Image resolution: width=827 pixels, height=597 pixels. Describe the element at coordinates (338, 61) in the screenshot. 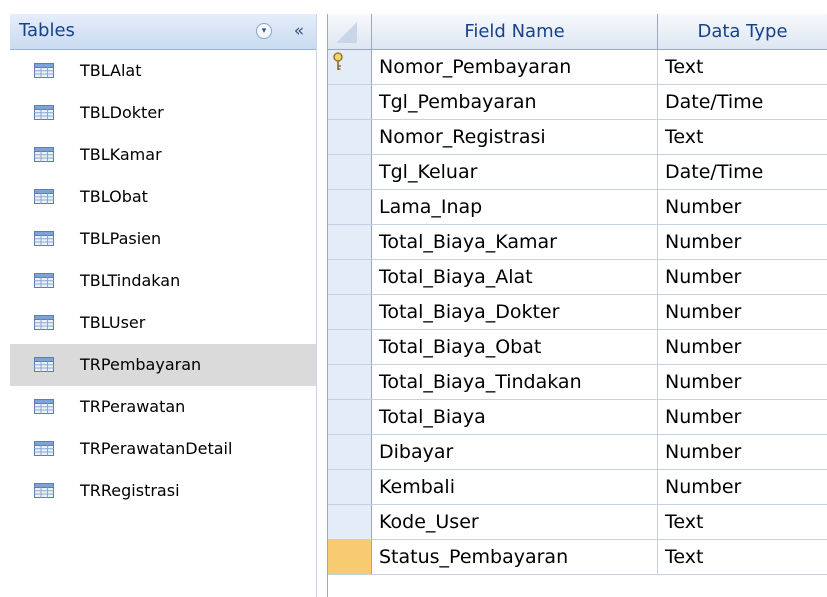

I see `primary-key-icon` at that location.